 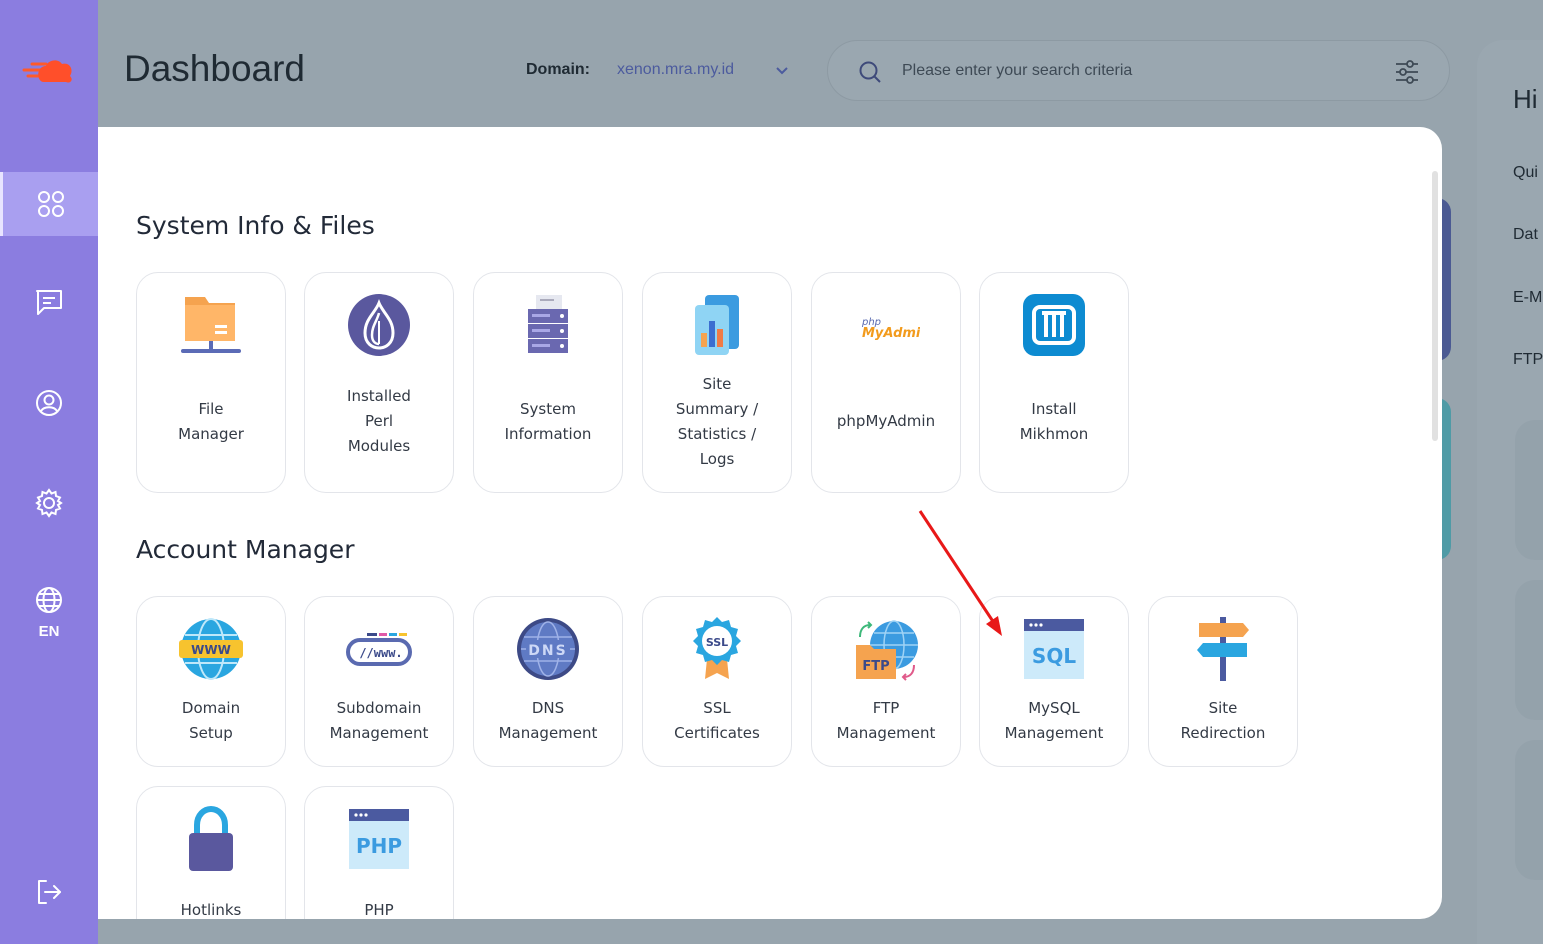 I want to click on tile-label: MySQL Management, so click(x=1054, y=720).